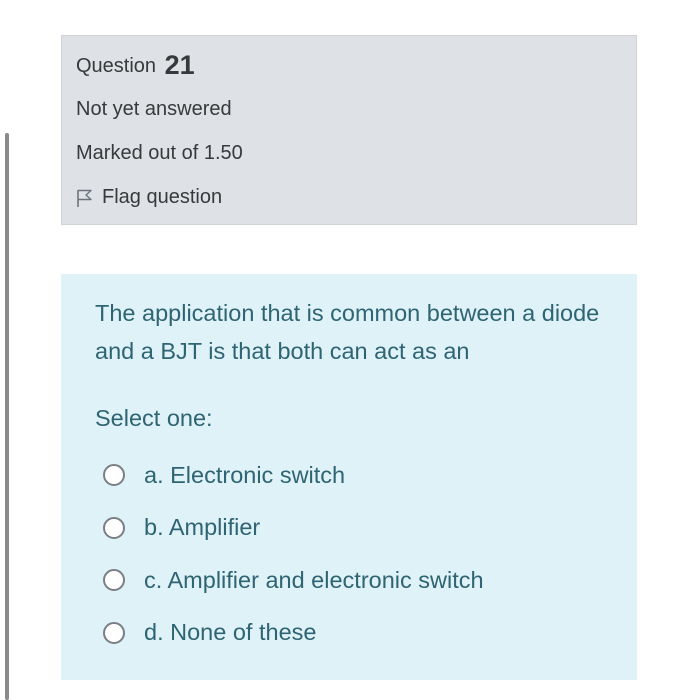 The width and height of the screenshot is (700, 700). Describe the element at coordinates (154, 418) in the screenshot. I see `select-one-prompt: Select one:` at that location.